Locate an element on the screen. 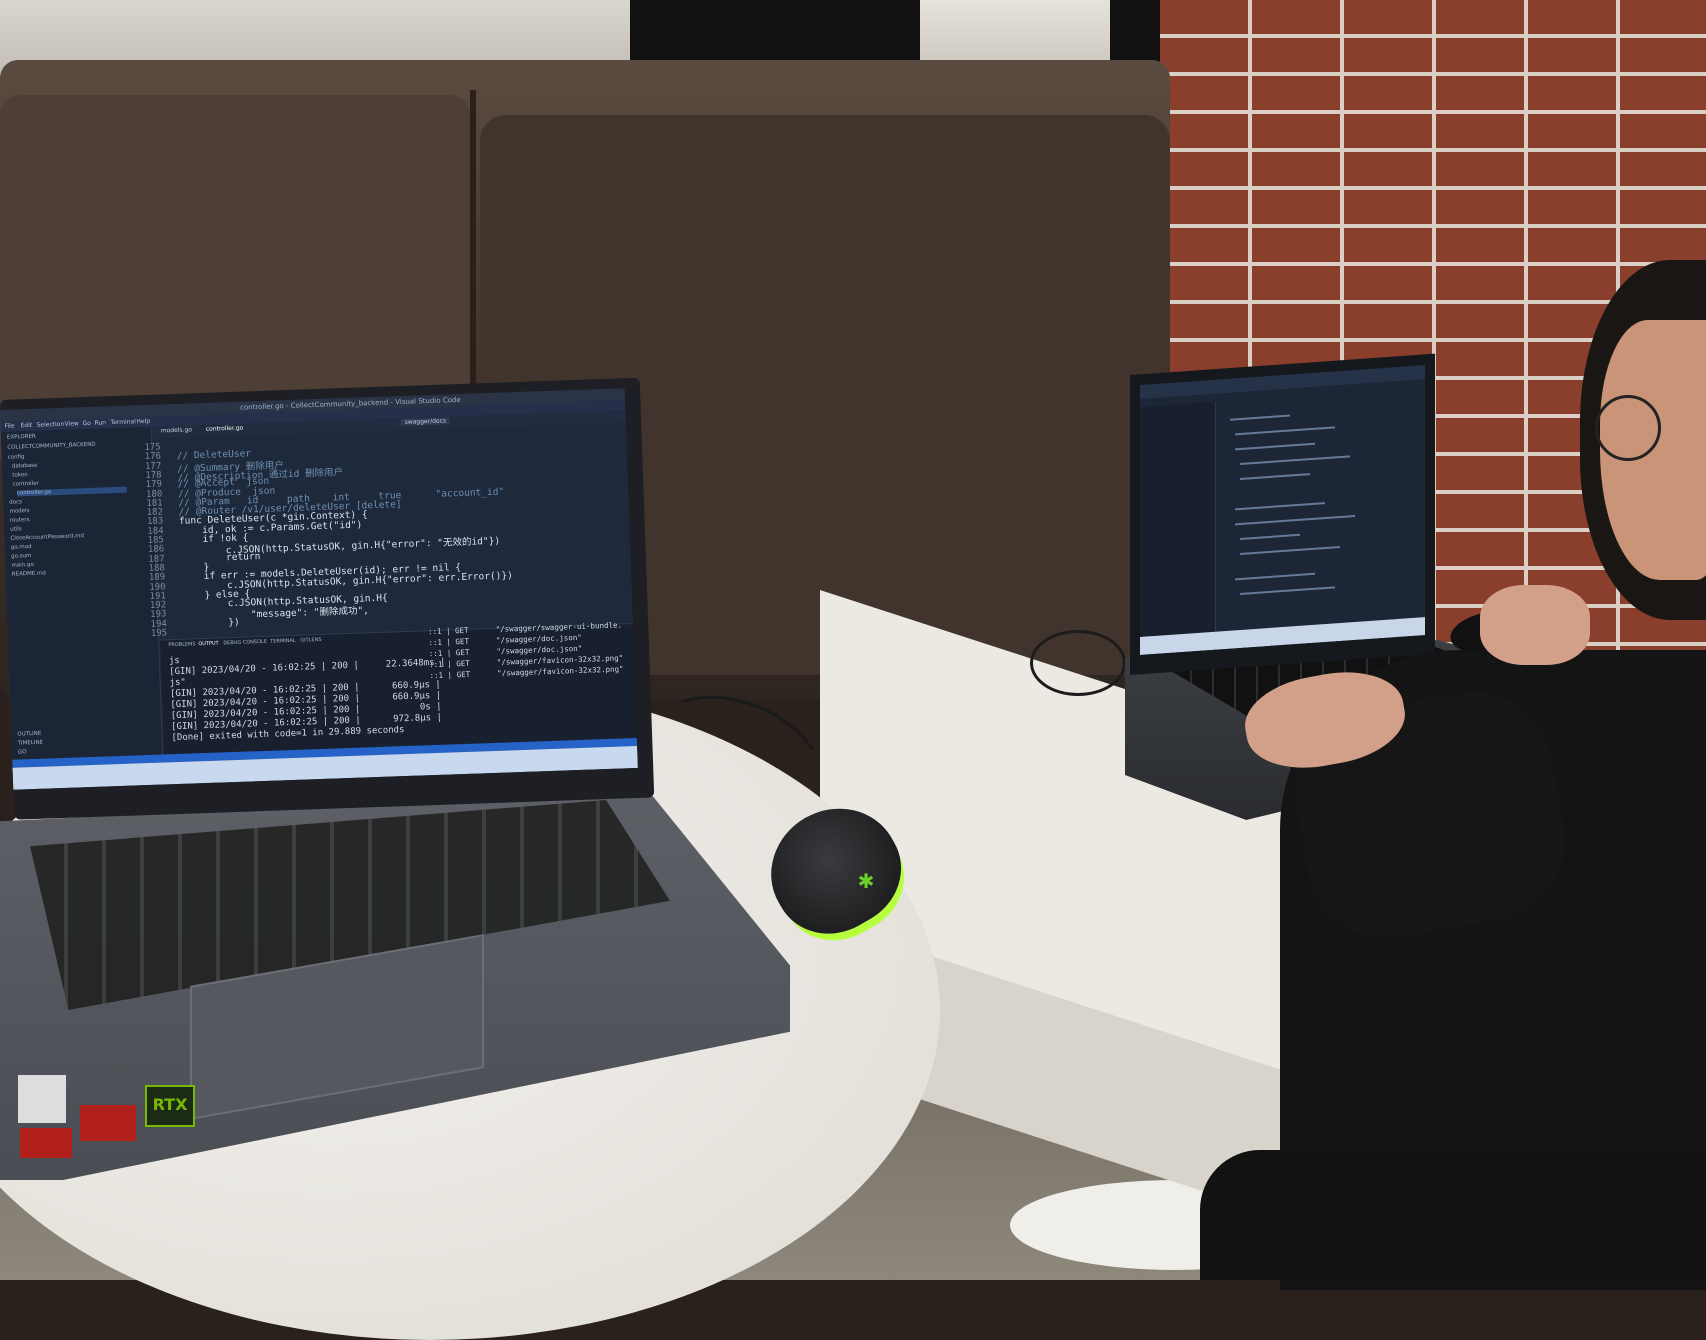 The width and height of the screenshot is (1706, 1340). explorer-item-active: controller.go is located at coordinates (71, 491).